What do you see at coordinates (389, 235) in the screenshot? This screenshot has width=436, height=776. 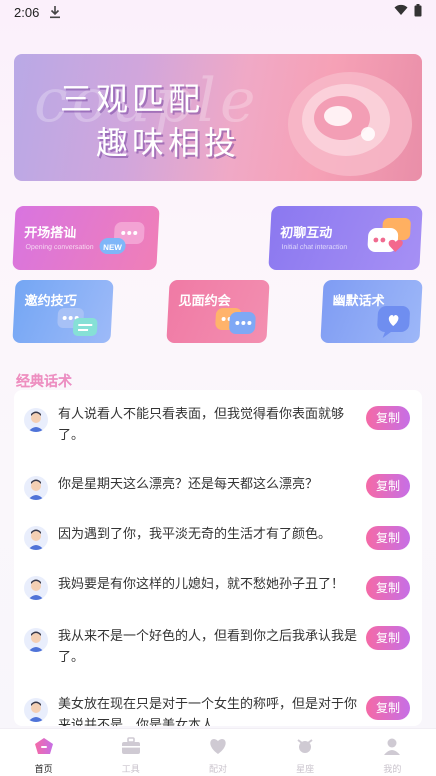 I see `chat-heart-icon` at bounding box center [389, 235].